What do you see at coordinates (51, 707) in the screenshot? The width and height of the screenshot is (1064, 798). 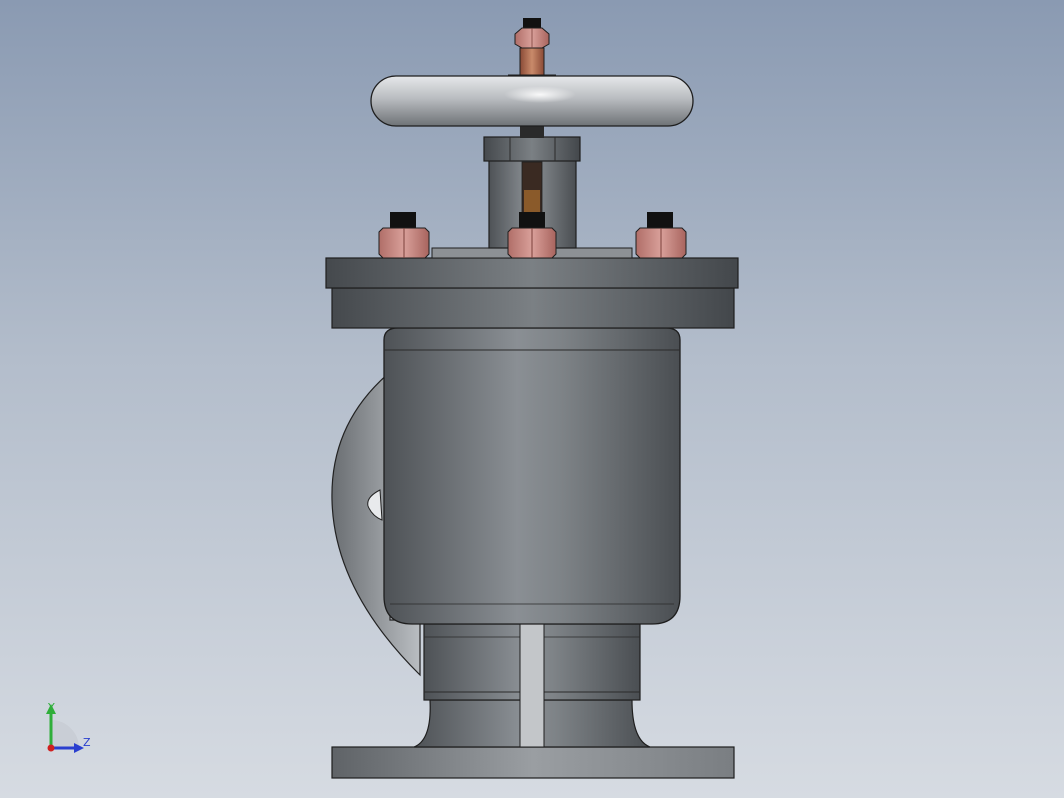 I see `triad-y-label: Y` at bounding box center [51, 707].